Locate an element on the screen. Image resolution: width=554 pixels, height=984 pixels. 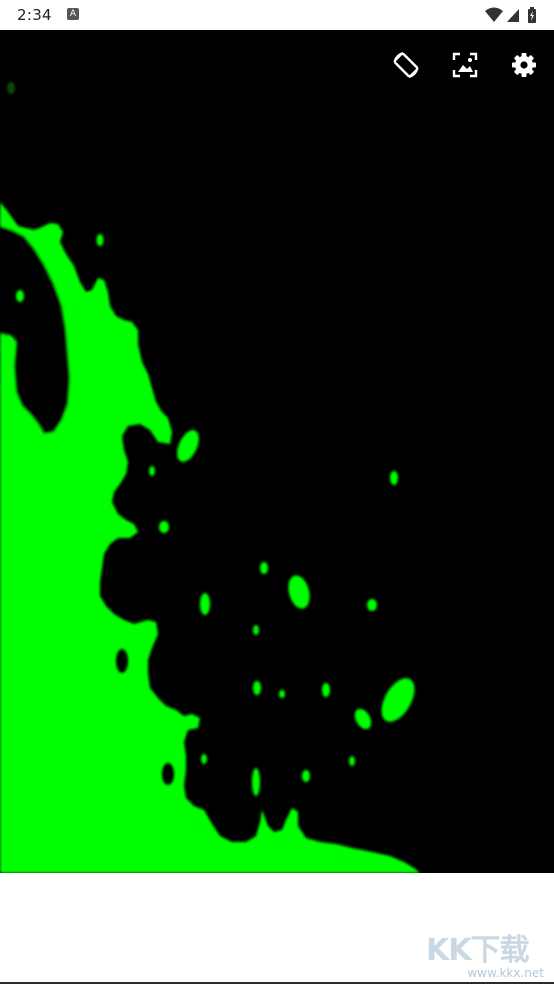
bottom-panel: KK下载 www.kkx.net is located at coordinates (277, 928).